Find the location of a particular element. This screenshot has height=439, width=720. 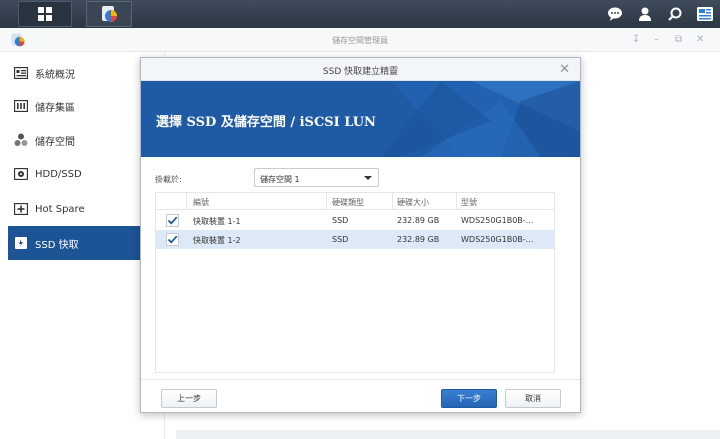

window-title: 儲存空間管理員 is located at coordinates (360, 40).